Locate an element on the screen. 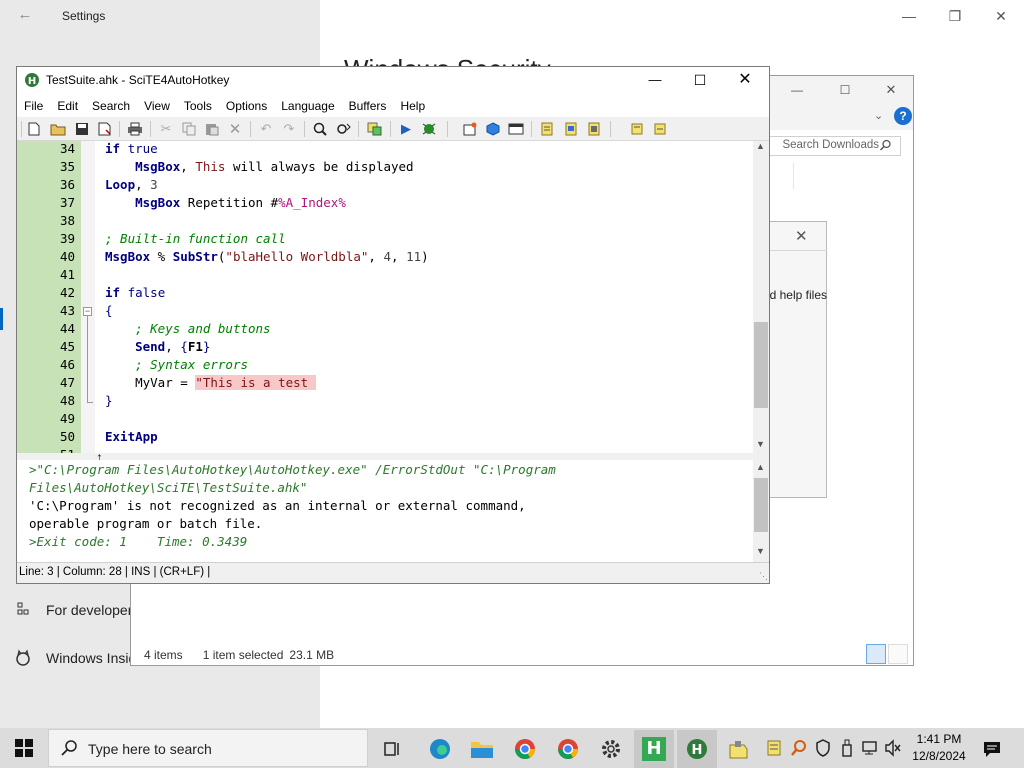  notification-center-icon is located at coordinates (992, 750).